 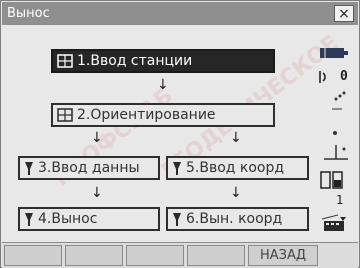 I want to click on coord-input-button: 5.Ввод коорд, so click(x=237, y=168).